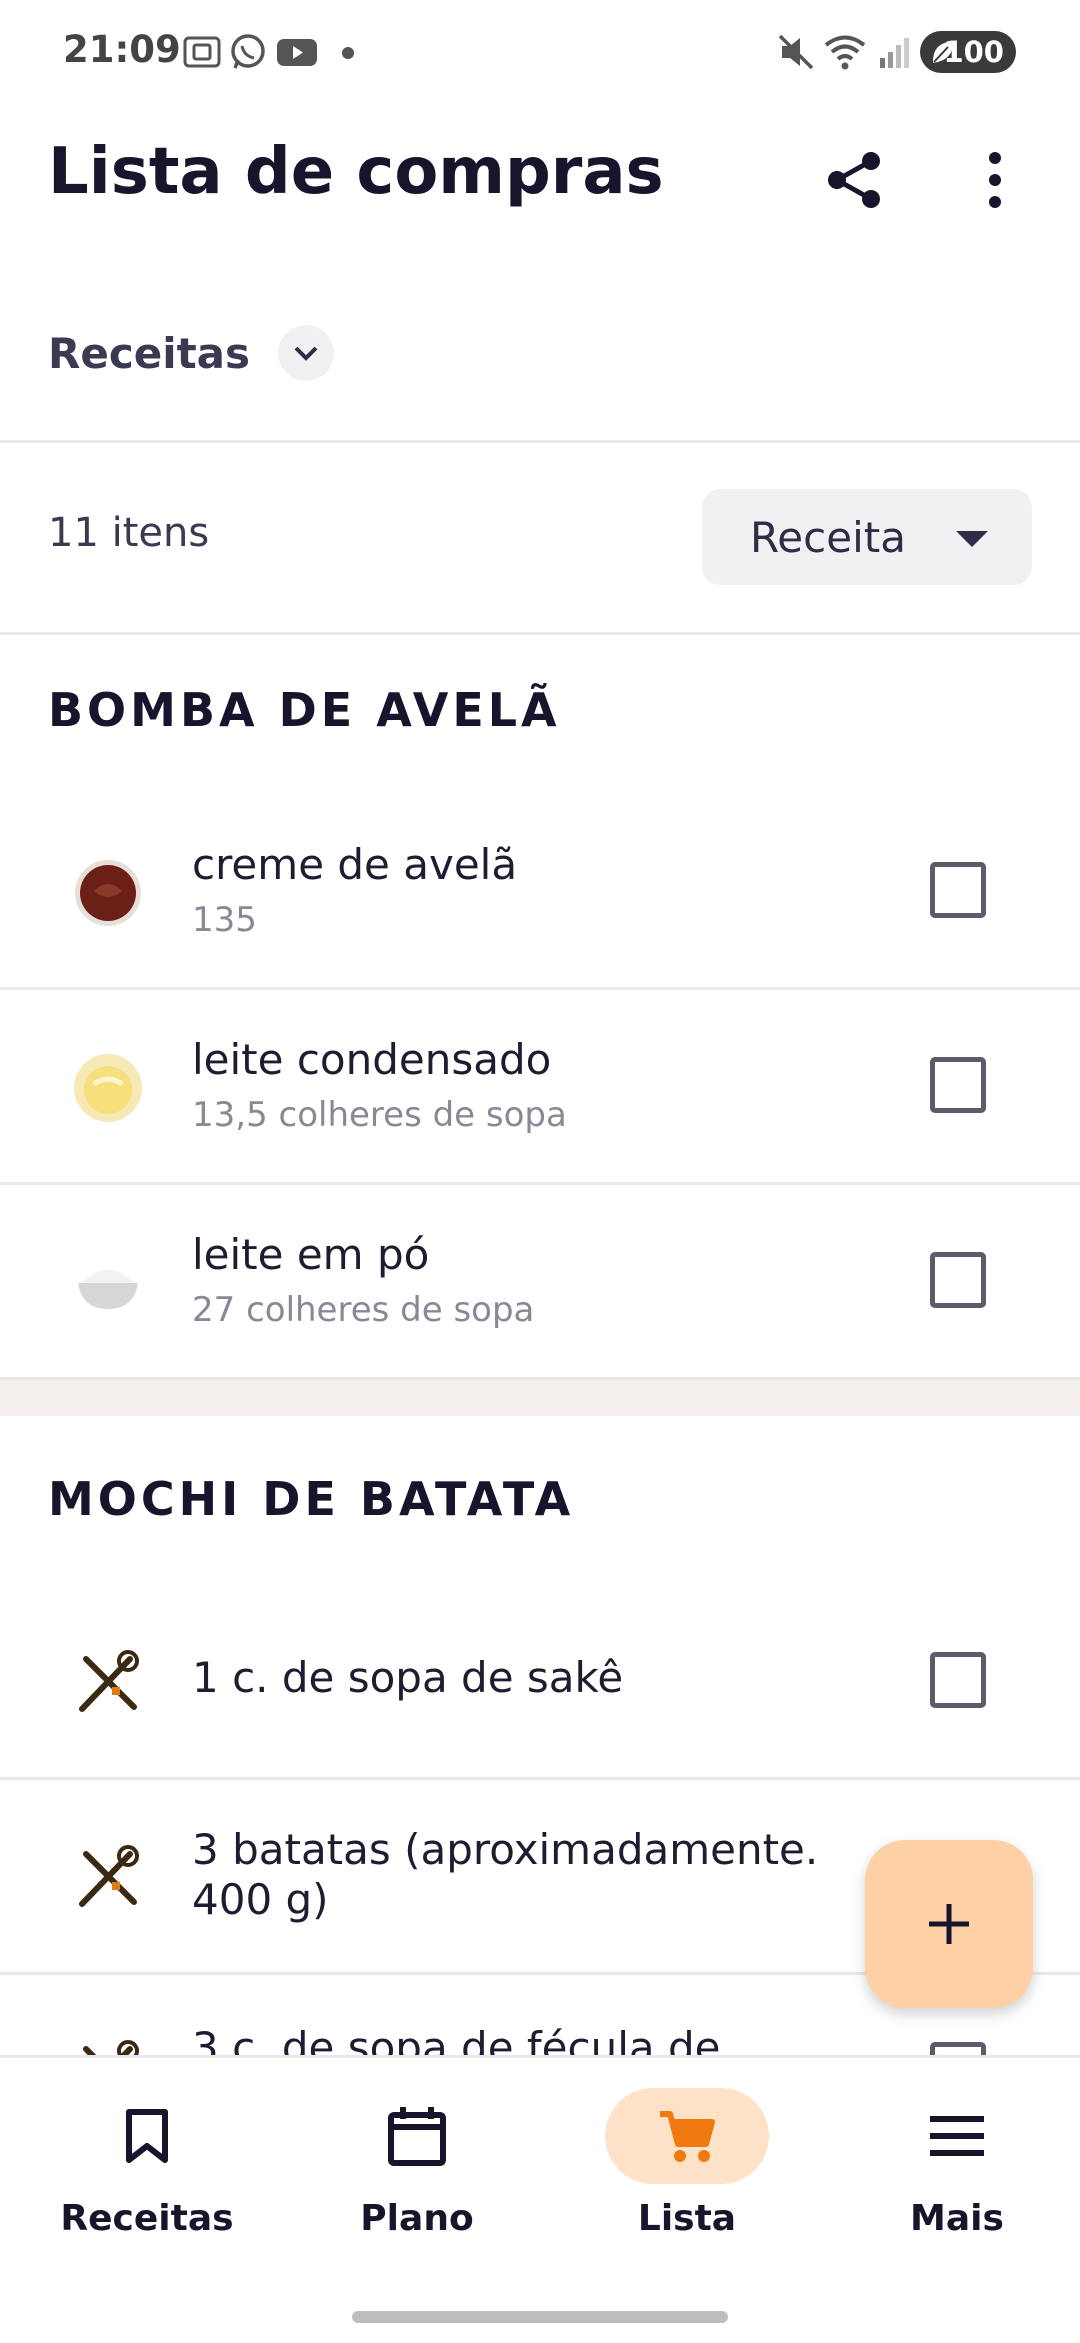  Describe the element at coordinates (540, 1087) in the screenshot. I see `list-item: leite condensado 13,5 colheres de sopa` at that location.